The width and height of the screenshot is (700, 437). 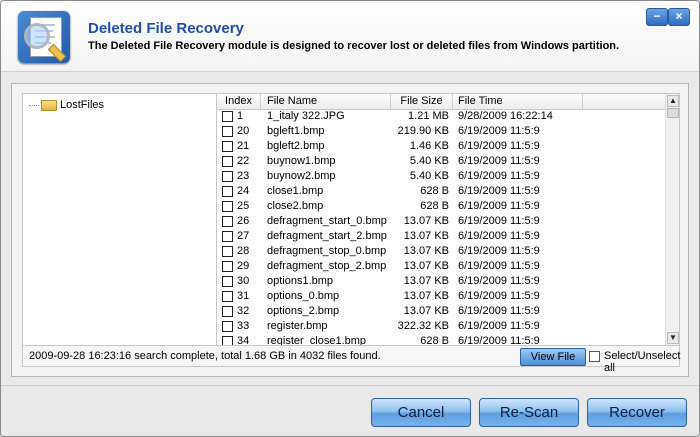 I want to click on select-all-label: Select/Unselect all, so click(x=642, y=362).